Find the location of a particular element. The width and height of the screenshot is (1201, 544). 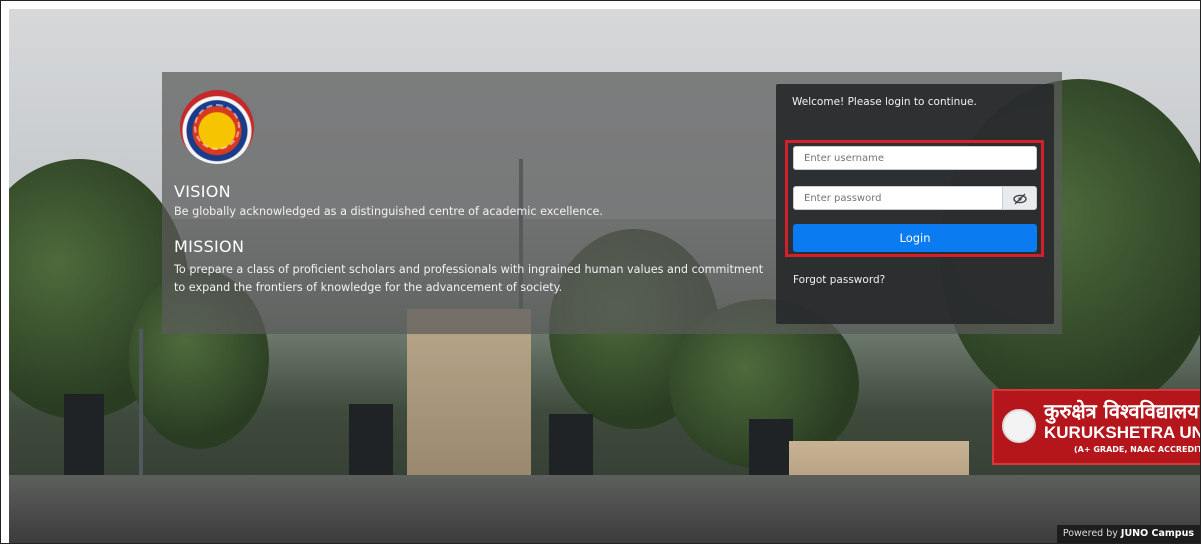

username-input is located at coordinates (915, 158).